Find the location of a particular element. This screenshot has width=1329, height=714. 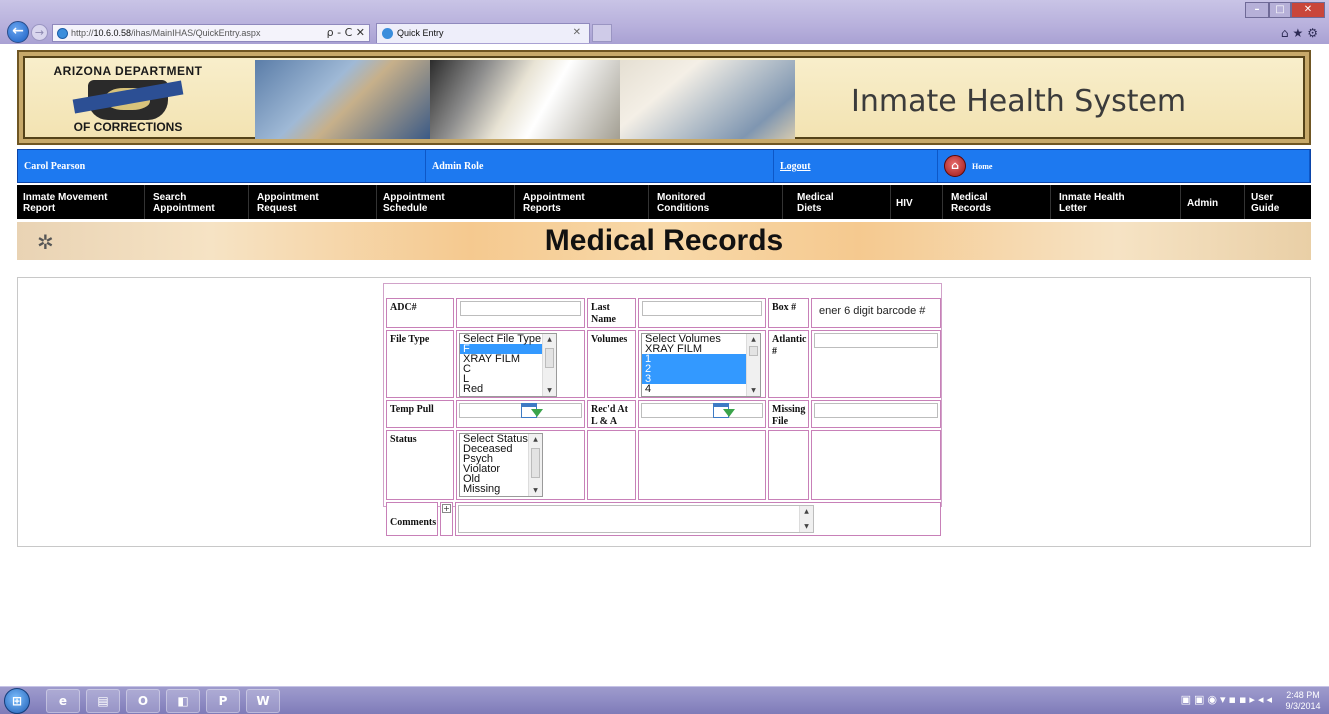

nav-hiv: HIV is located at coordinates (917, 202).